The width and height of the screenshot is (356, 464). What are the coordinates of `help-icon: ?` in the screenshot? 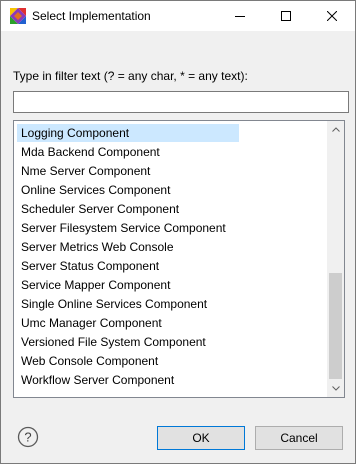 It's located at (28, 437).